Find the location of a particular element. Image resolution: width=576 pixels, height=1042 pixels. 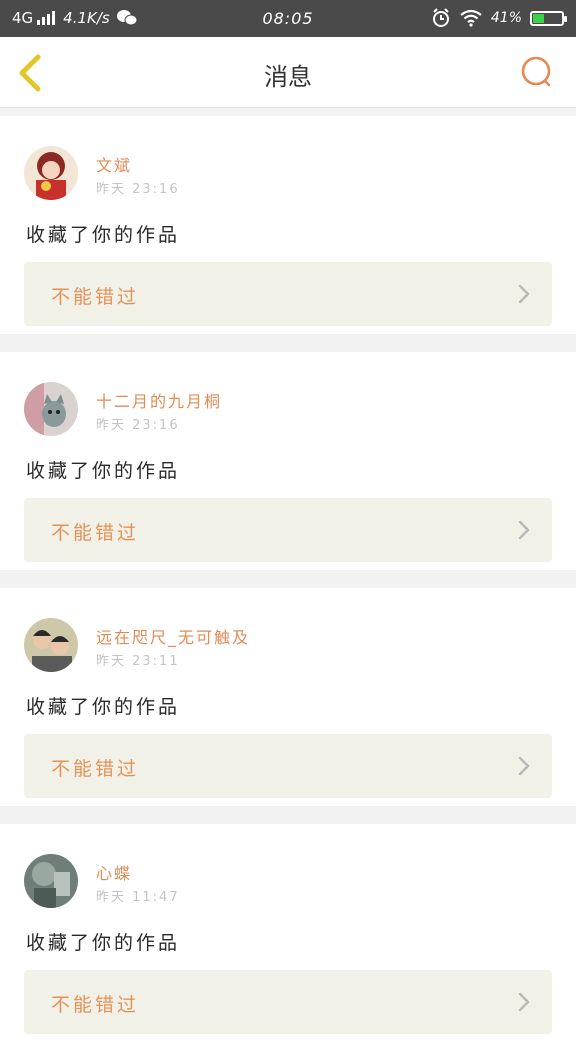

statue-avatar is located at coordinates (51, 881).